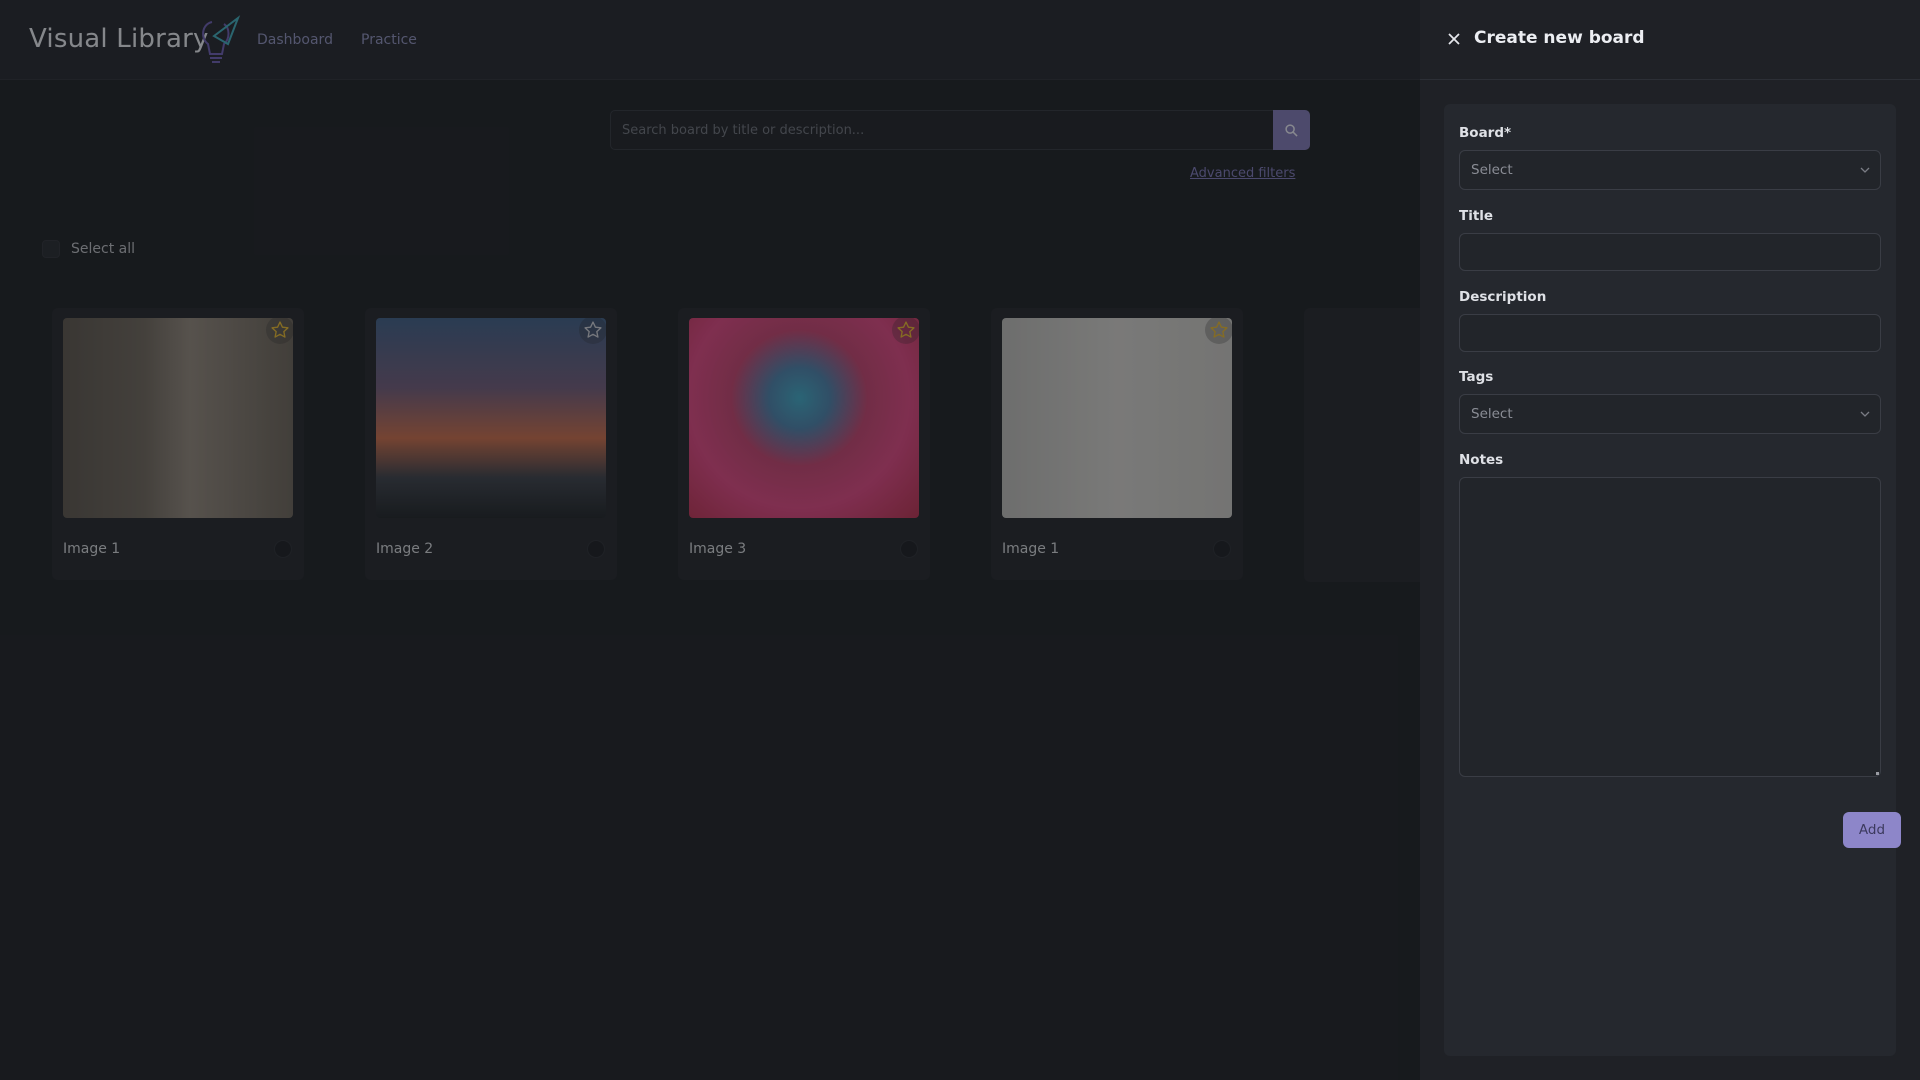  I want to click on notes-field-label: Notes, so click(1481, 460).